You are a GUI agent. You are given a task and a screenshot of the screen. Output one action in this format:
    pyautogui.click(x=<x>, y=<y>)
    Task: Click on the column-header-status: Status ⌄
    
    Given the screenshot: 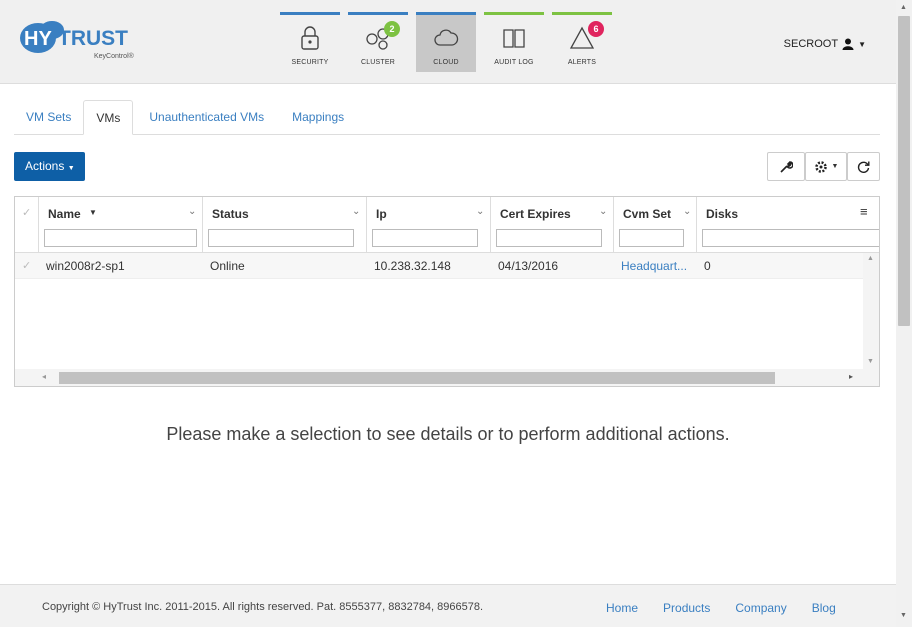 What is the action you would take?
    pyautogui.click(x=285, y=224)
    